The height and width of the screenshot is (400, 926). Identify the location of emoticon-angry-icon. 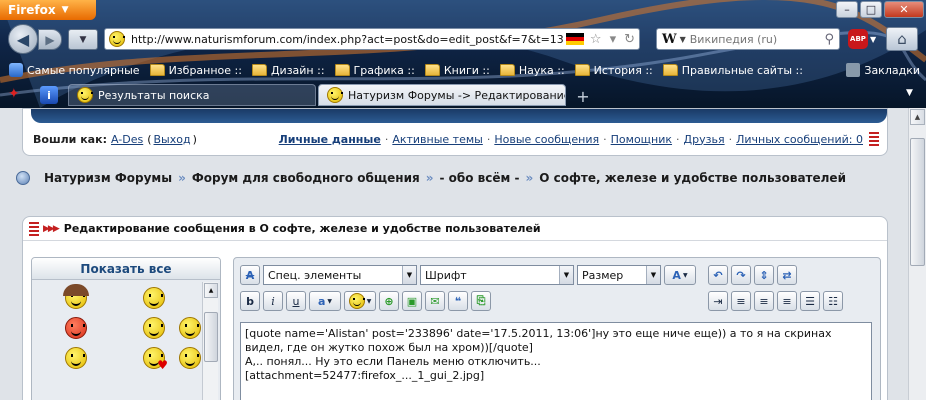
(76, 328).